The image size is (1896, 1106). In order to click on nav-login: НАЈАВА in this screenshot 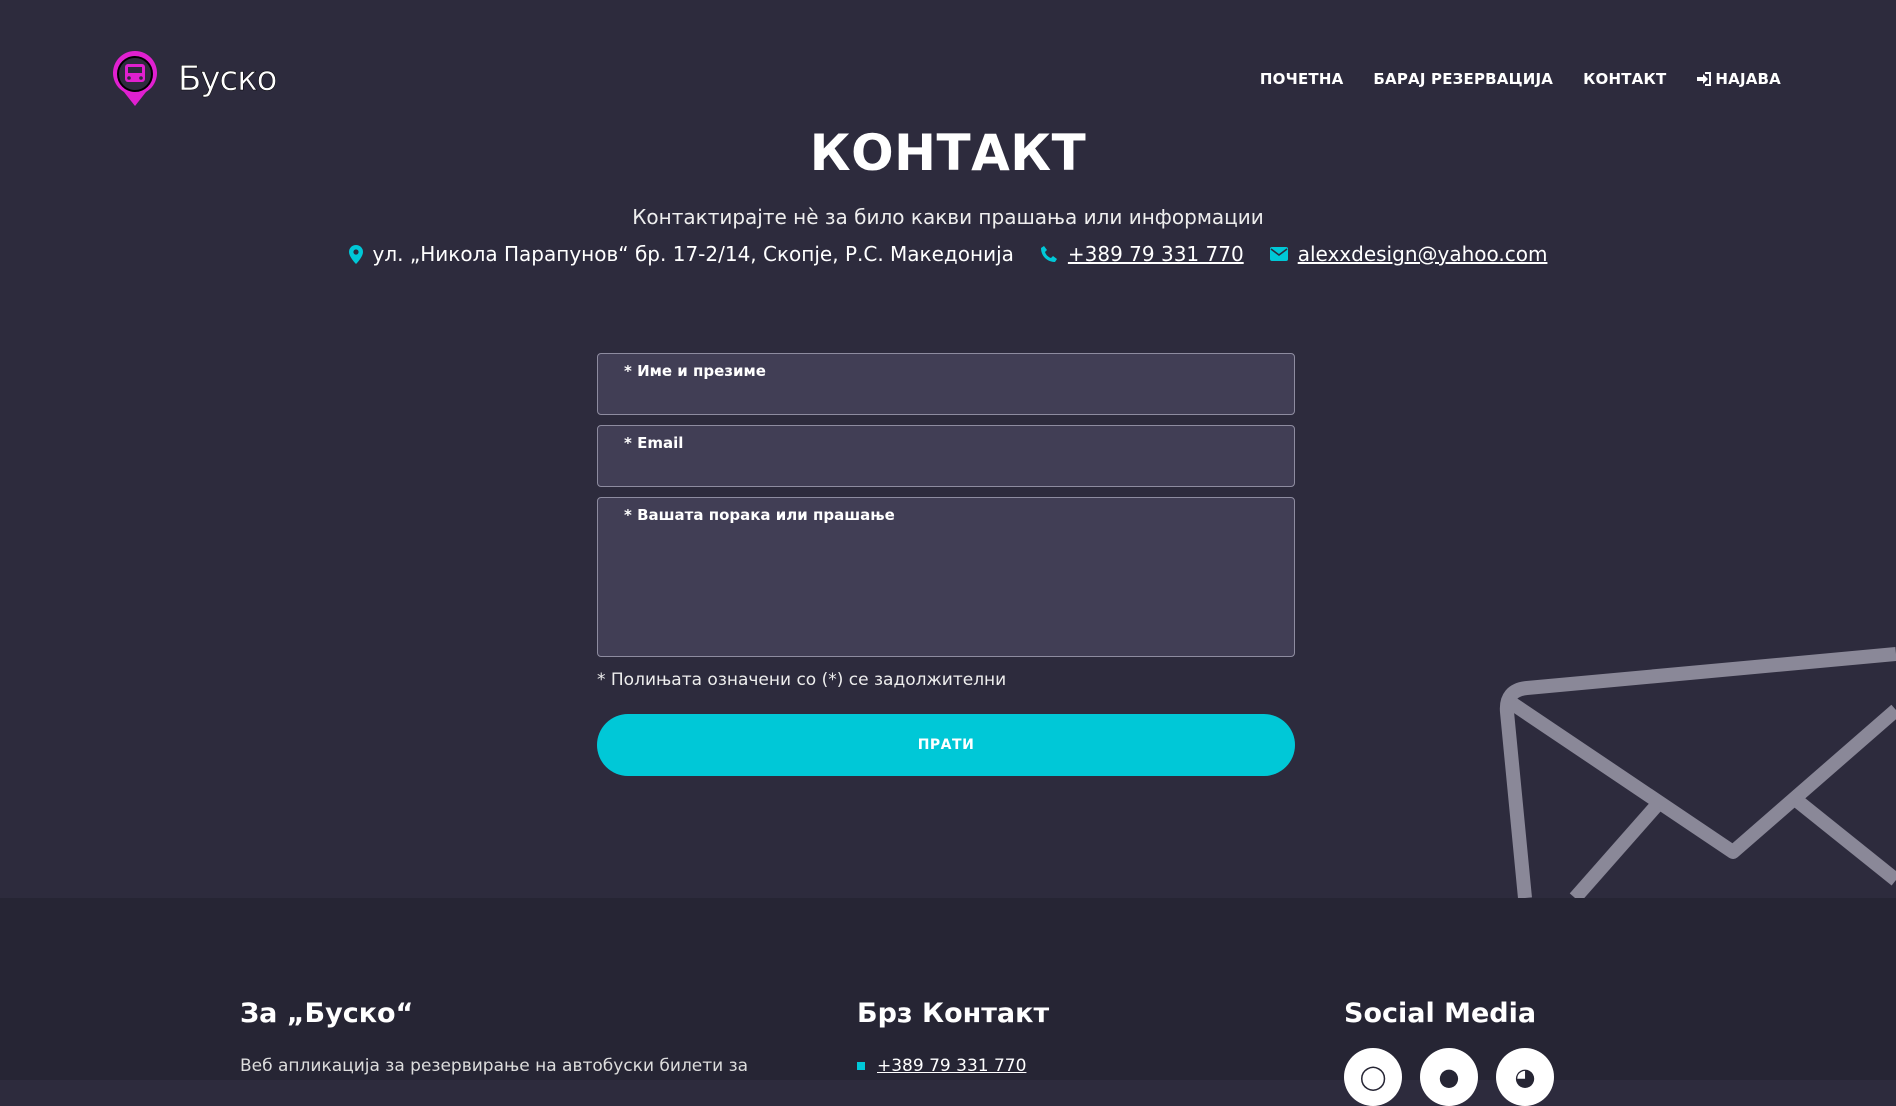, I will do `click(1738, 79)`.